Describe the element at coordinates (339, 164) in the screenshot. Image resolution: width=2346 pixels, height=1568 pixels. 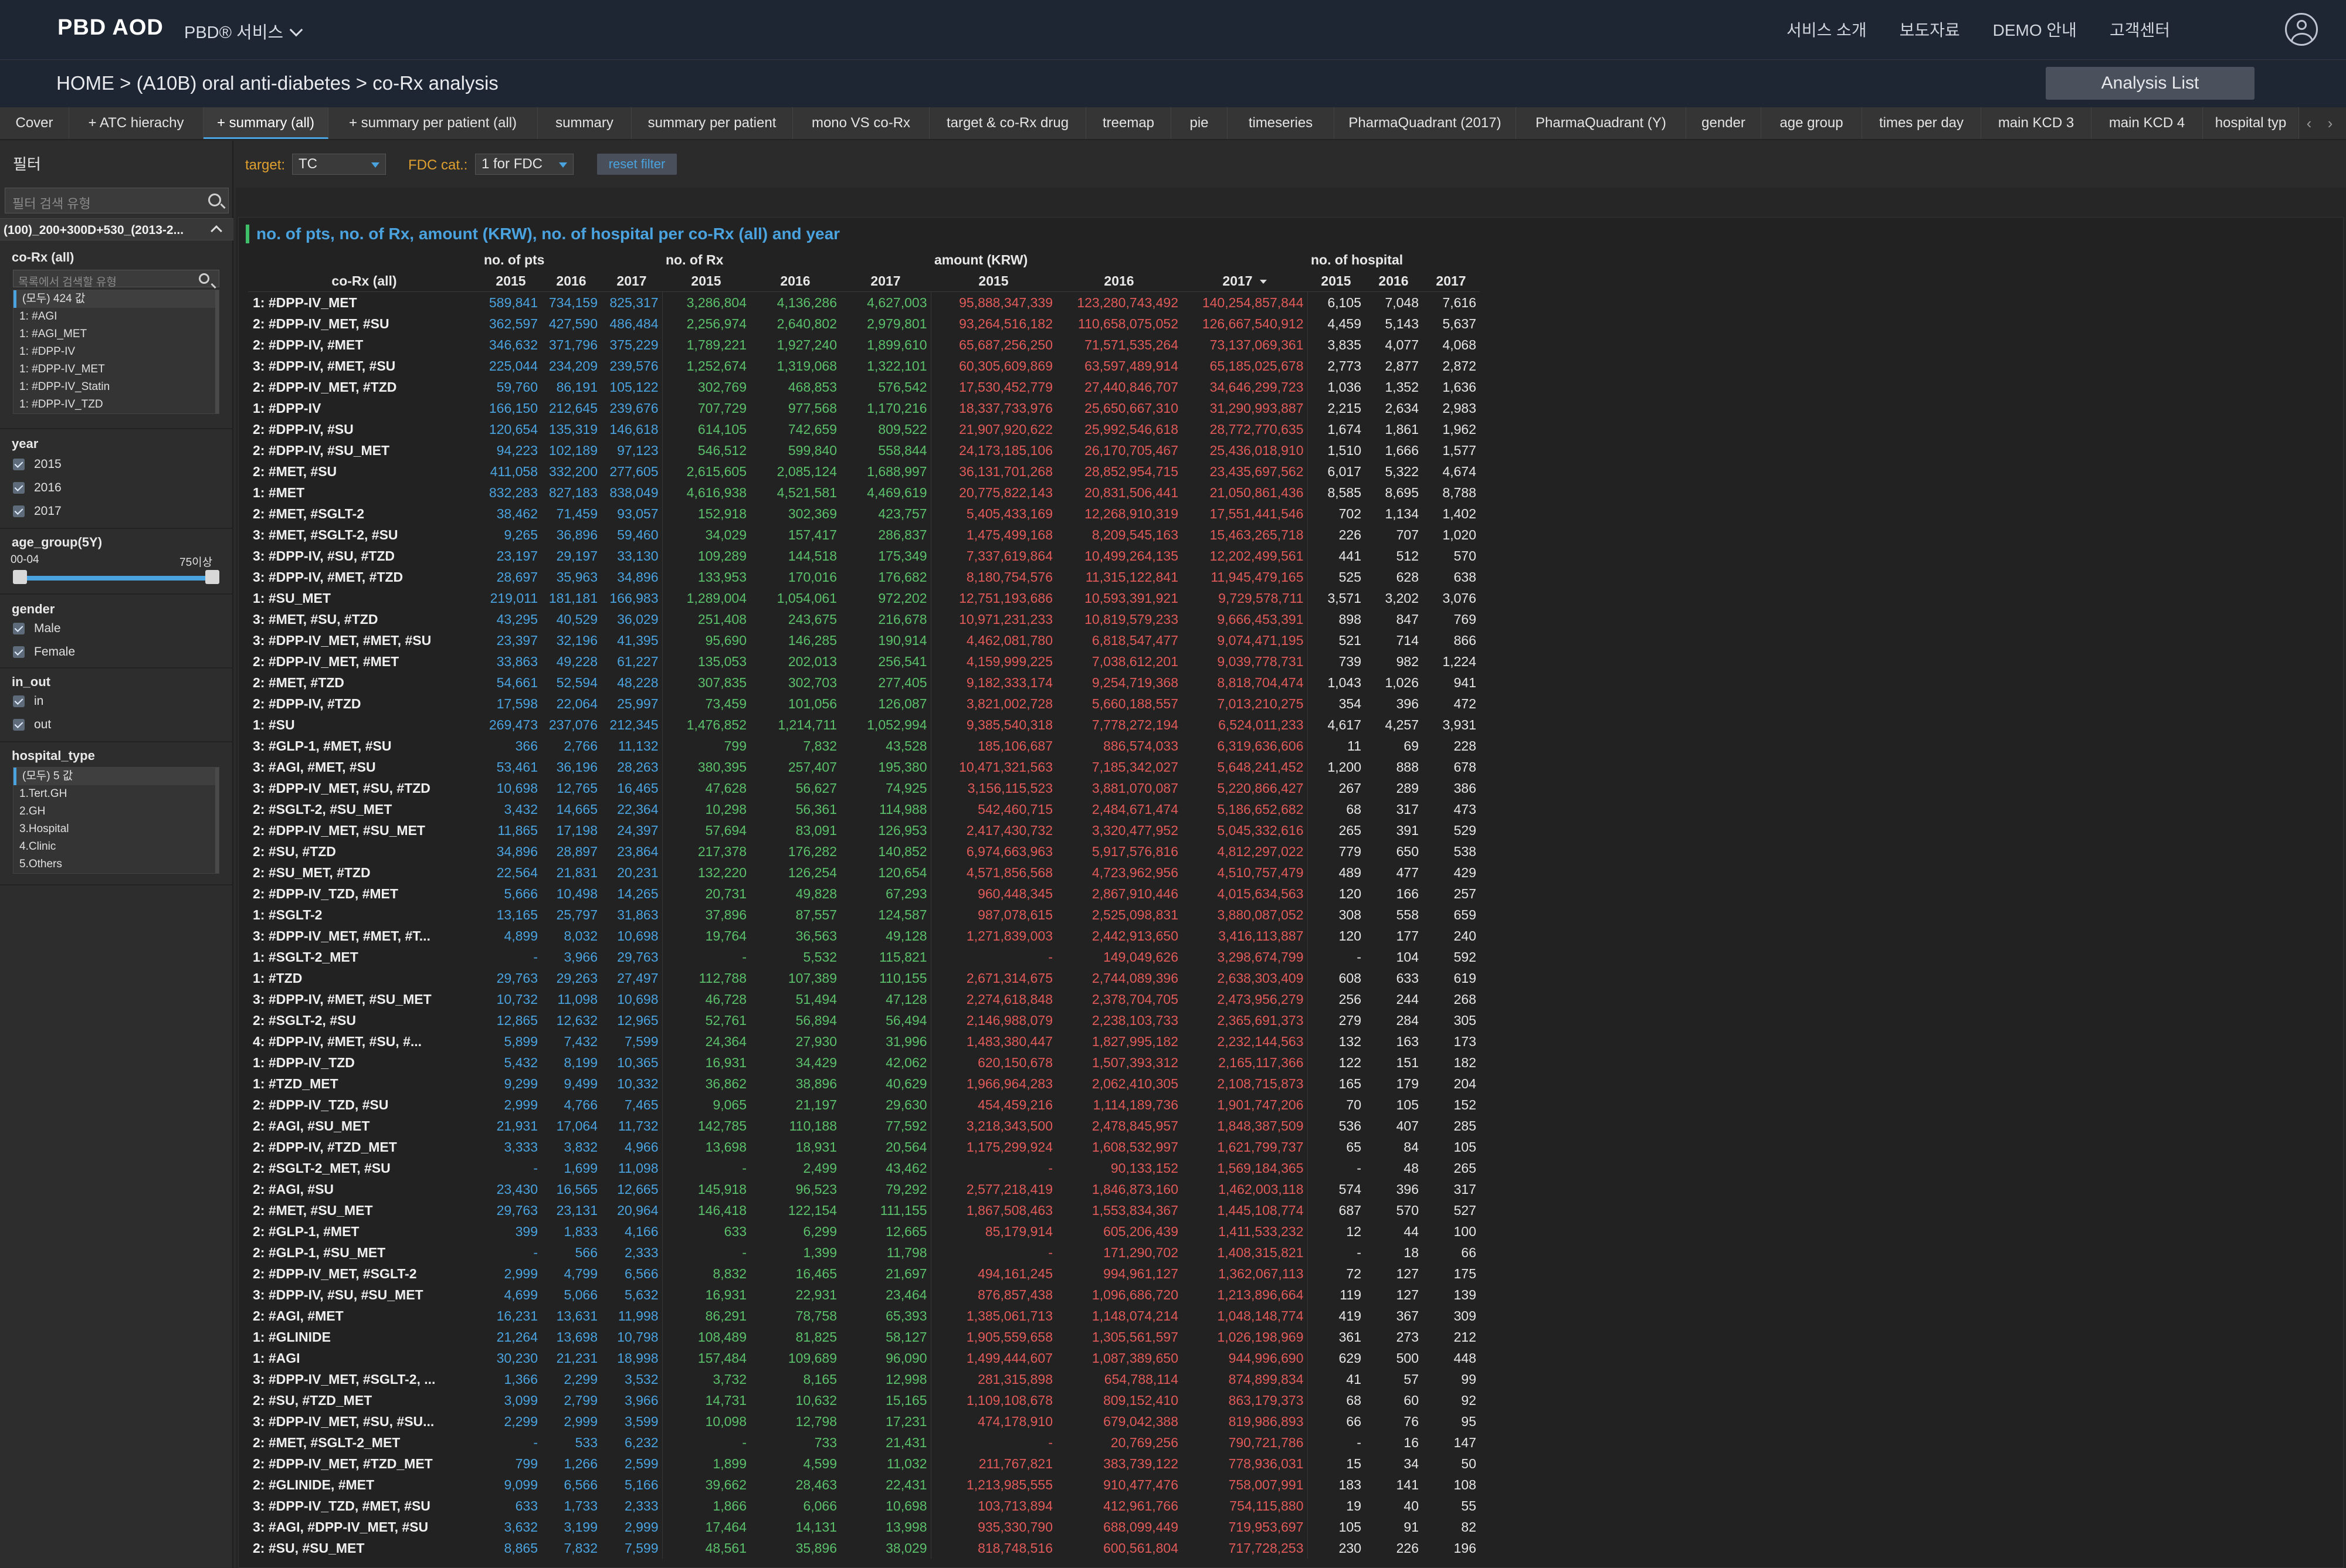
I see `target-select: TC` at that location.